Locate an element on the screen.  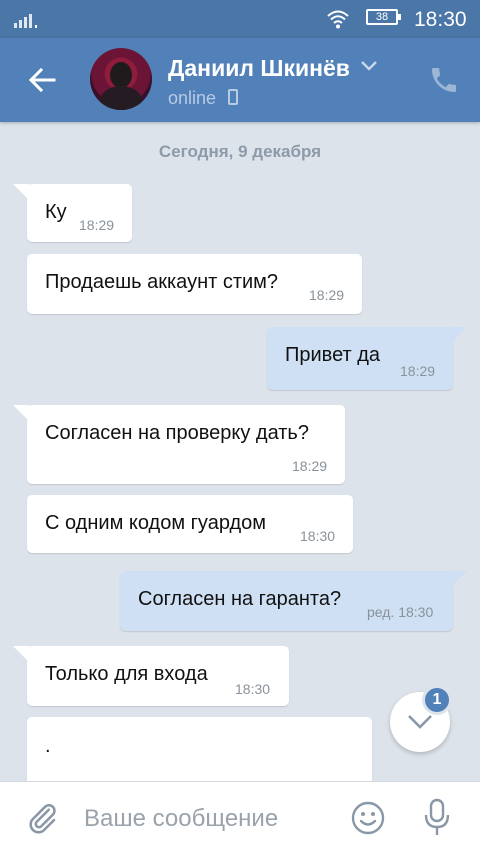
message-incoming: Только для входа 18:30 is located at coordinates (151, 676).